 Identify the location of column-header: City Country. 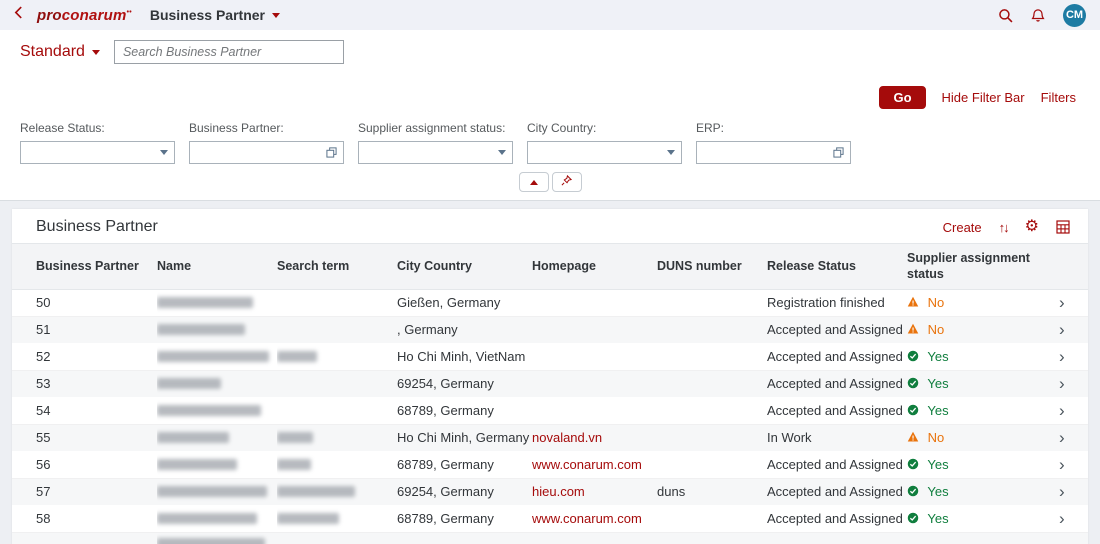
(464, 266).